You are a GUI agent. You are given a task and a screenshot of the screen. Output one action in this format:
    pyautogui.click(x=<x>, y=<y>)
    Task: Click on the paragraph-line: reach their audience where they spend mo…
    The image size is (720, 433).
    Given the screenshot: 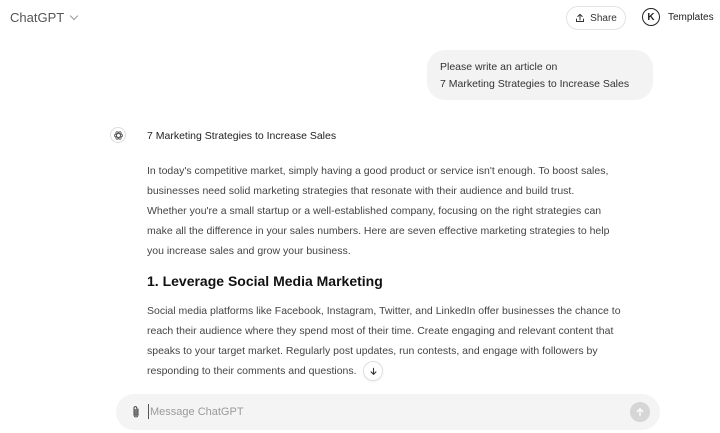 What is the action you would take?
    pyautogui.click(x=380, y=331)
    